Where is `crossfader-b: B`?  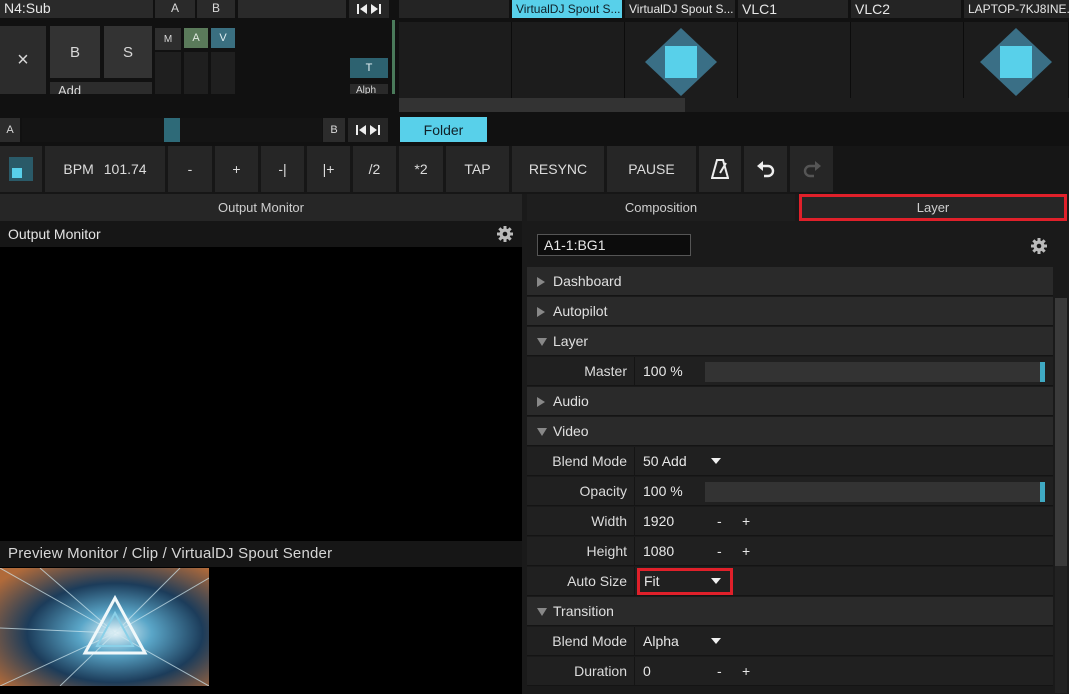
crossfader-b: B is located at coordinates (334, 130).